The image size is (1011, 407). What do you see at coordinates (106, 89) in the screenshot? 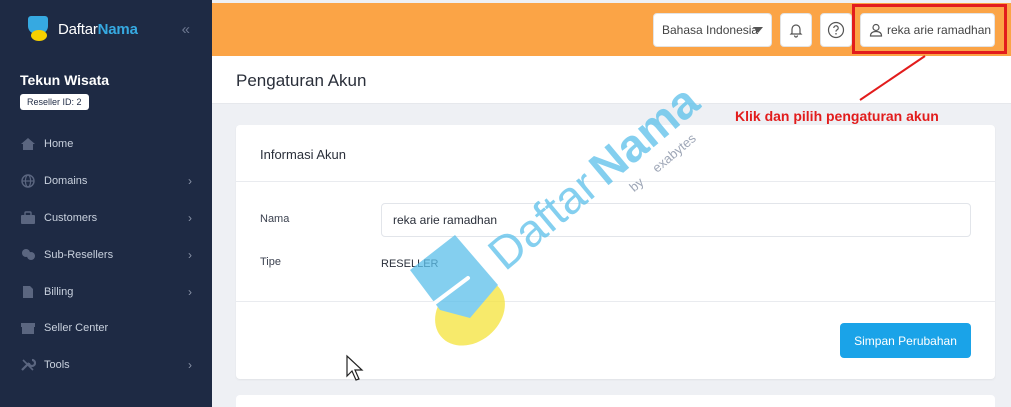
I see `account-block: Tekun Wisata Reseller ID: 2` at bounding box center [106, 89].